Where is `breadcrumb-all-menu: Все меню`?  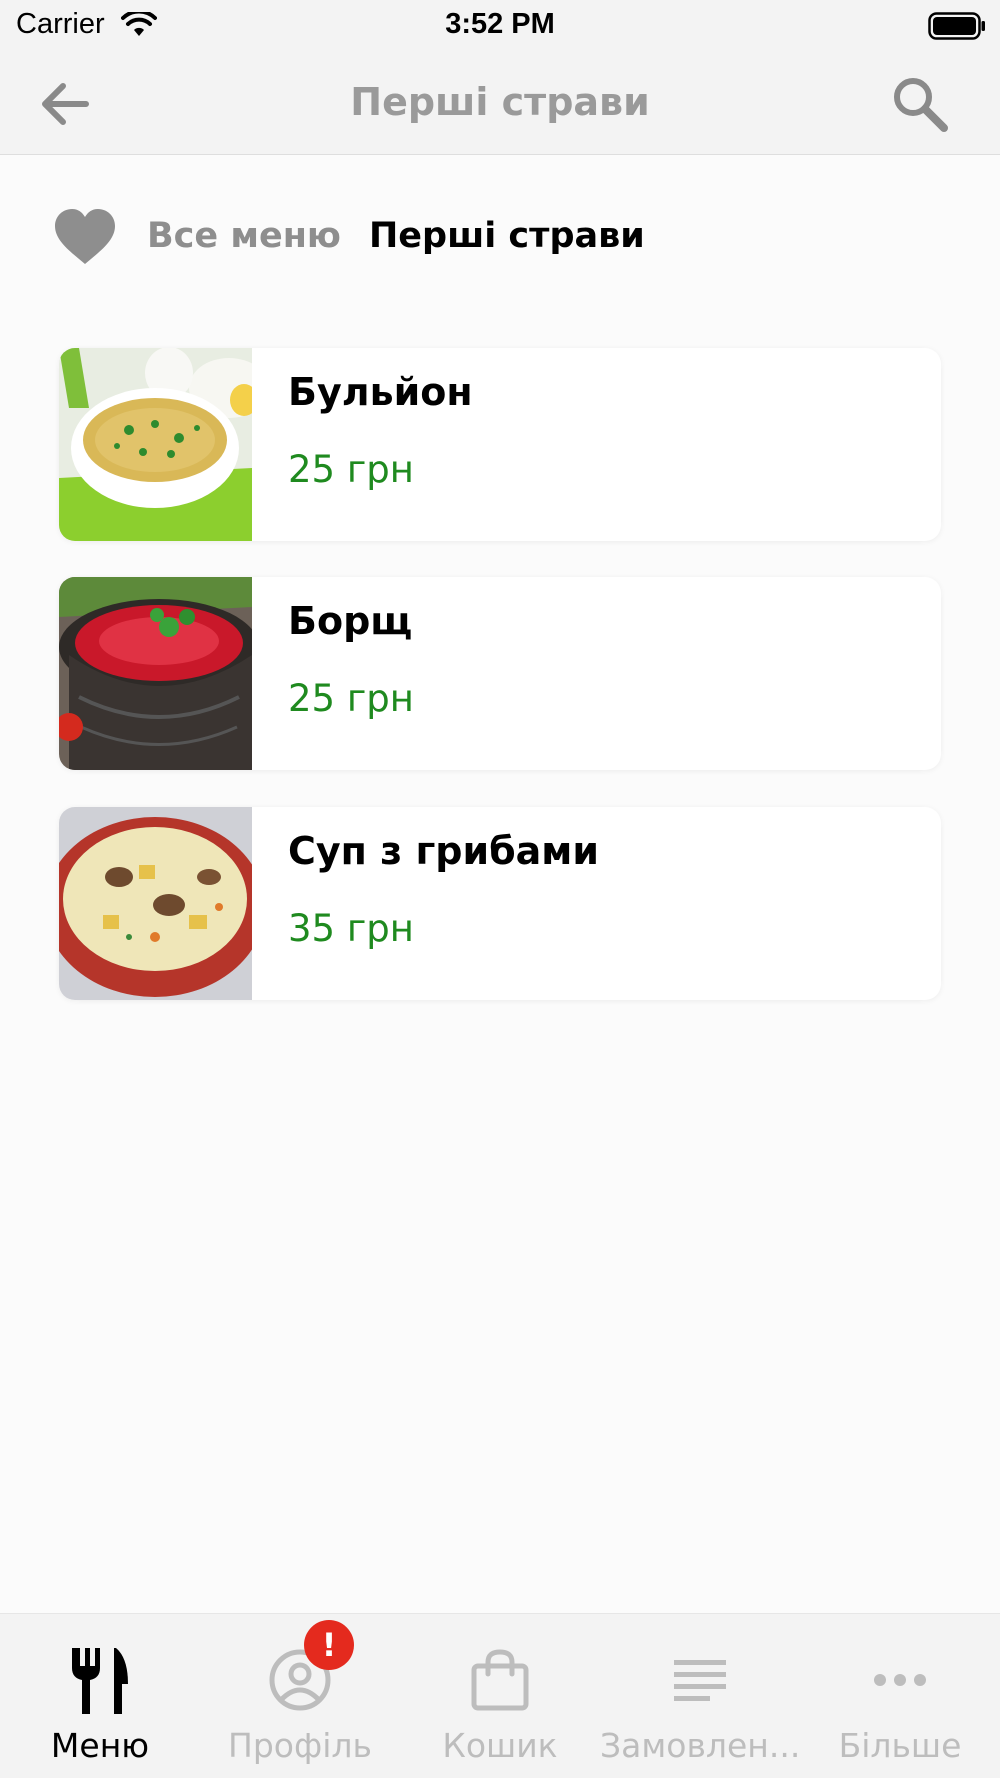 breadcrumb-all-menu: Все меню is located at coordinates (244, 236).